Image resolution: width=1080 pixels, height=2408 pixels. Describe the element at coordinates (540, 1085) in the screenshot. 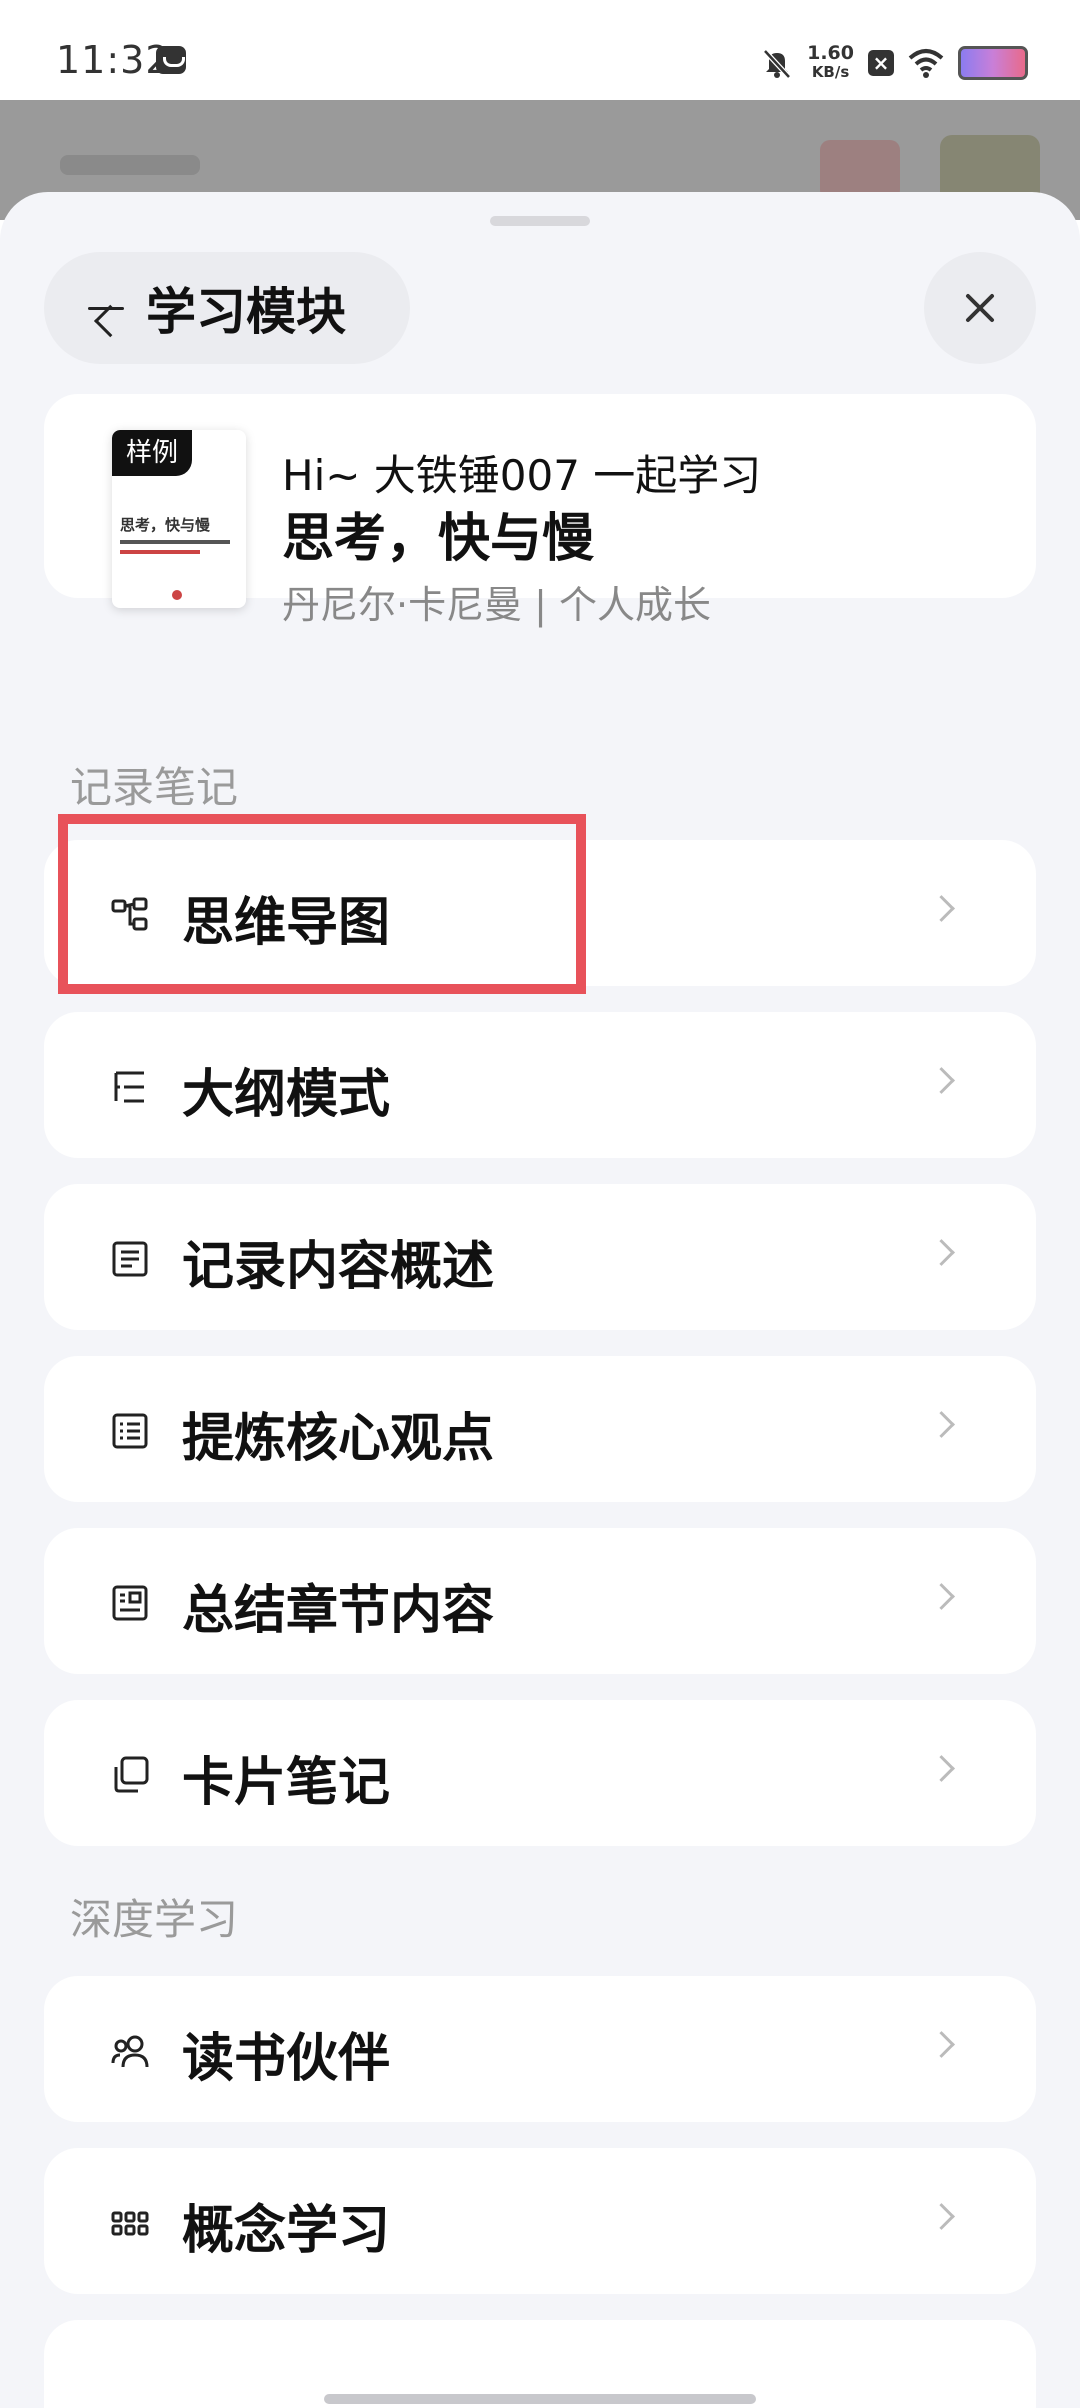

I see `menu-item-outline: 大纲模式` at that location.